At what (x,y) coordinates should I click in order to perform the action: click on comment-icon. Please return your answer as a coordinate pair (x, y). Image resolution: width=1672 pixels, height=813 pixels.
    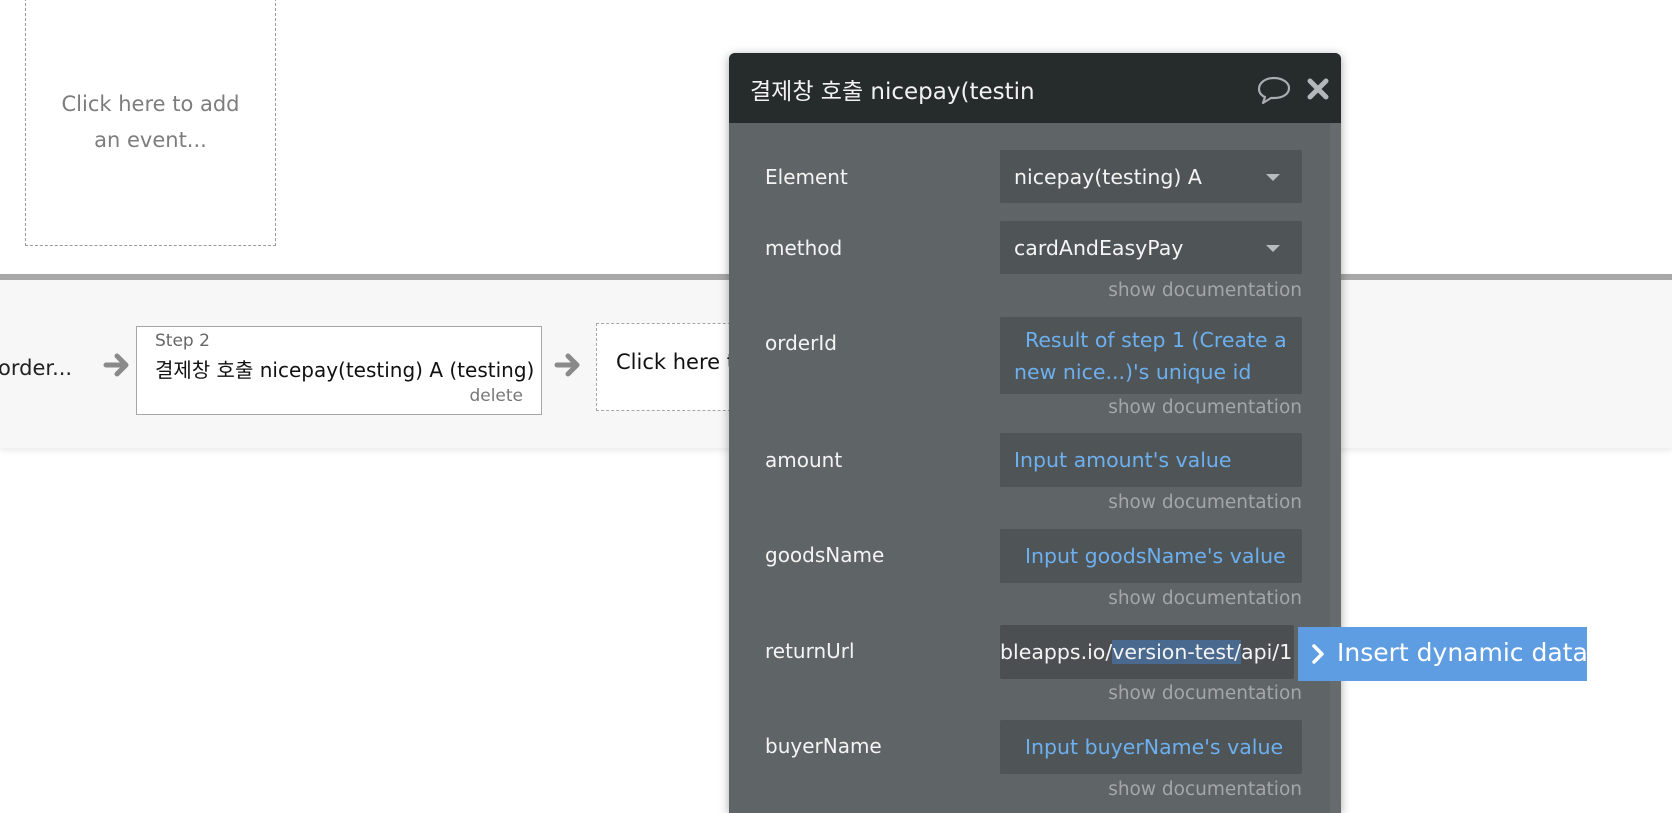
    Looking at the image, I should click on (1274, 90).